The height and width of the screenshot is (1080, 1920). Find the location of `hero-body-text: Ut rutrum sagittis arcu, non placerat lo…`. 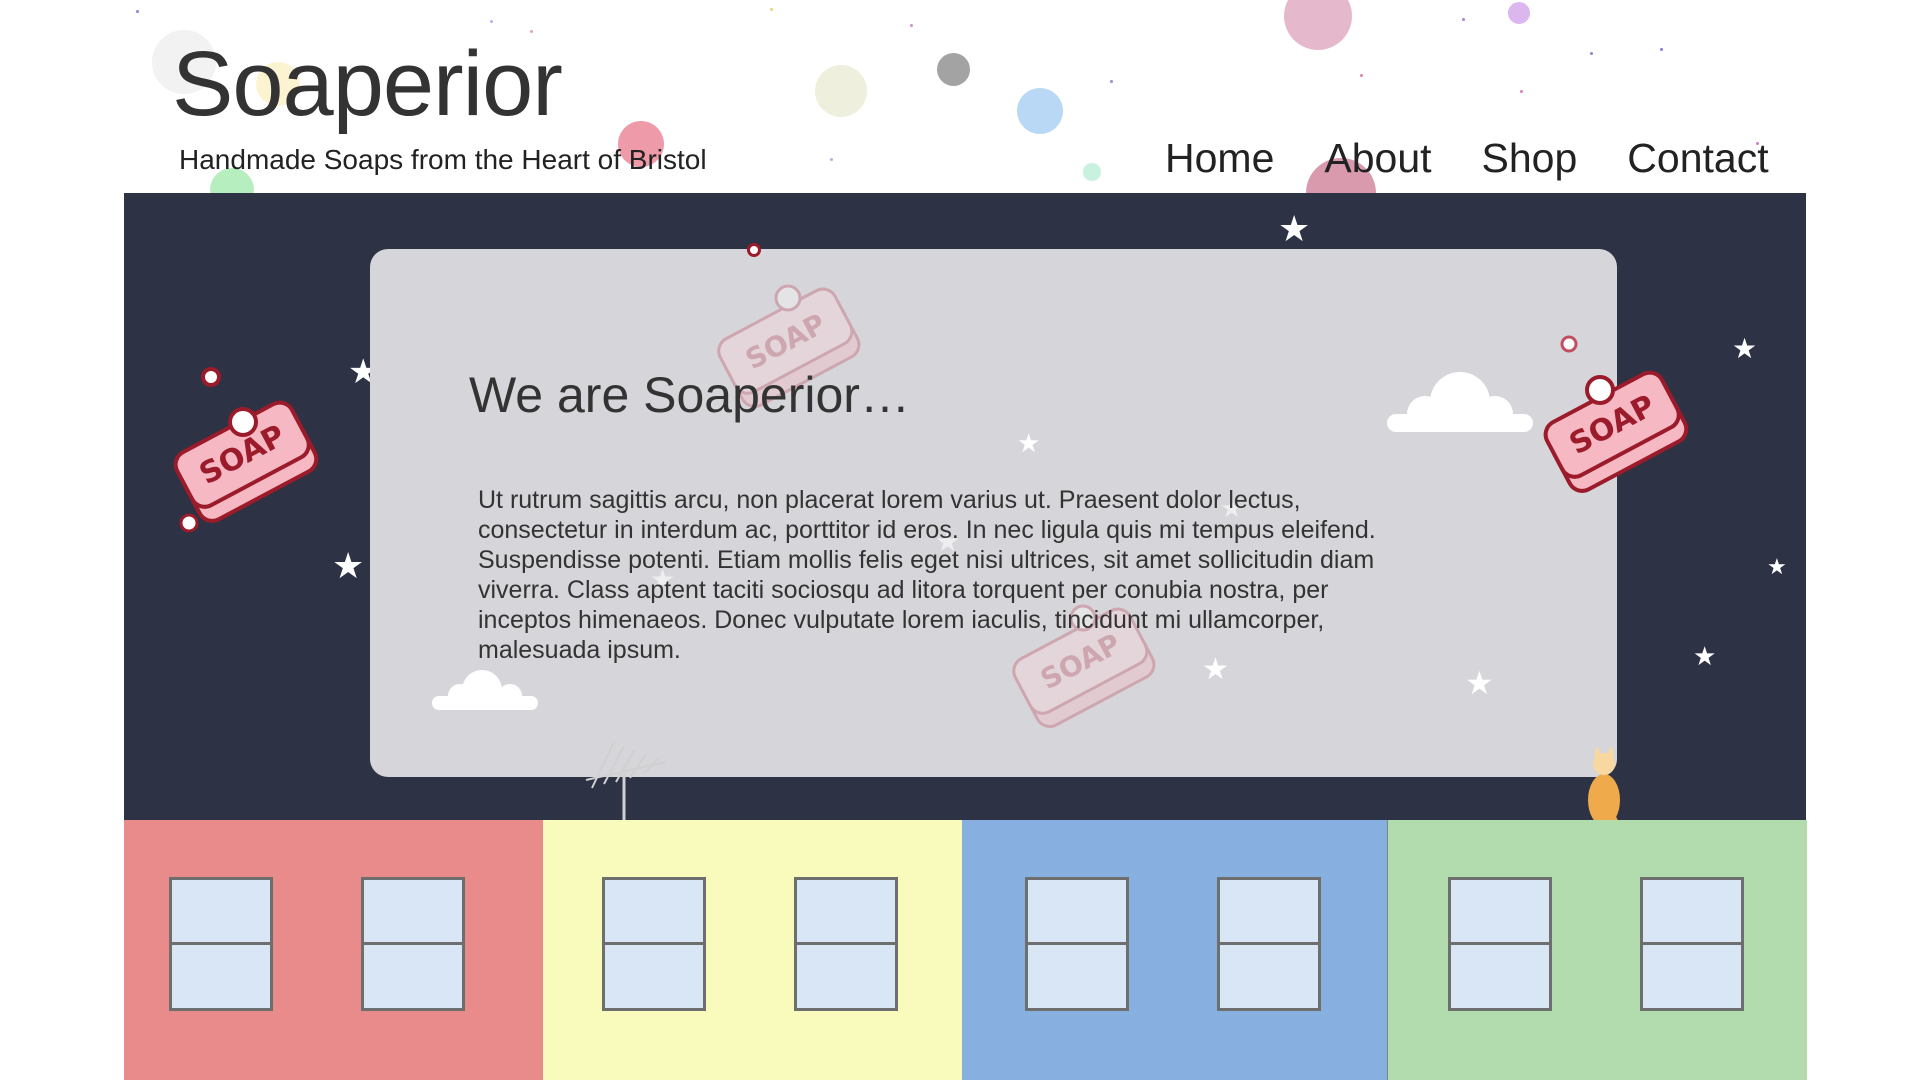

hero-body-text: Ut rutrum sagittis arcu, non placerat lo… is located at coordinates (927, 575).